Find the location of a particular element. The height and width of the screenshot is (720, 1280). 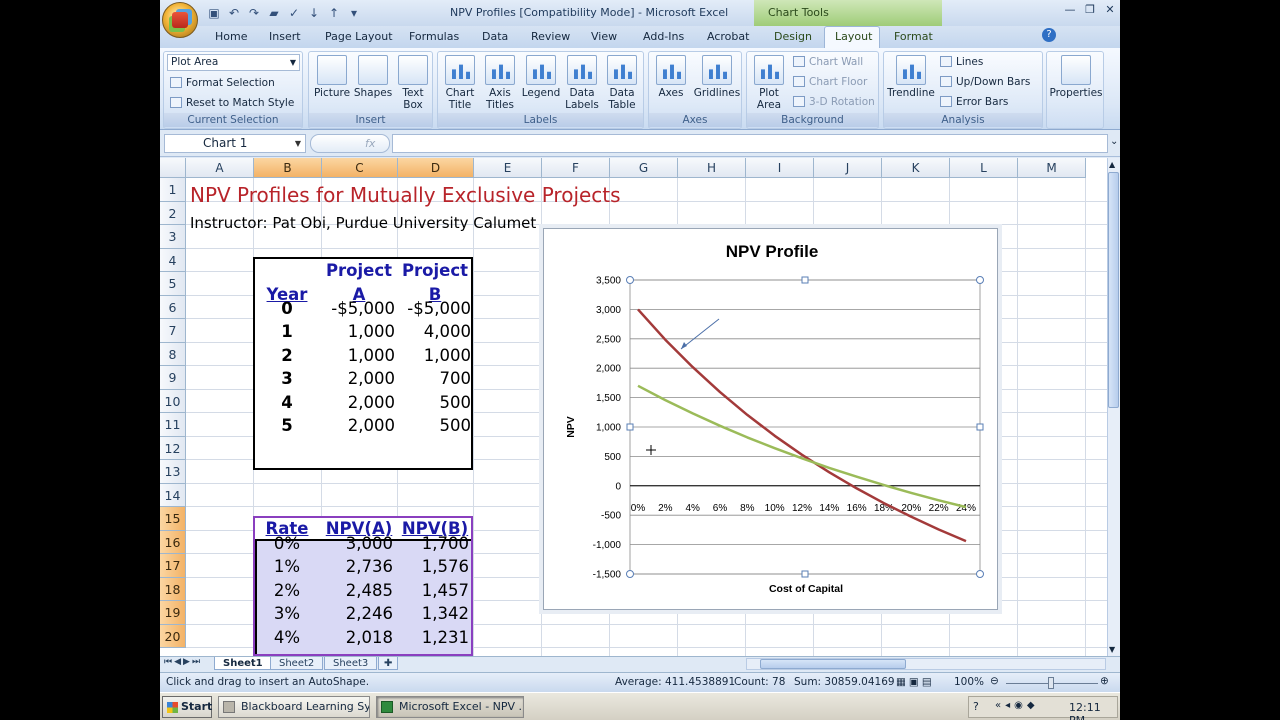

sort-ascending-icon: ↓ is located at coordinates (314, 13).